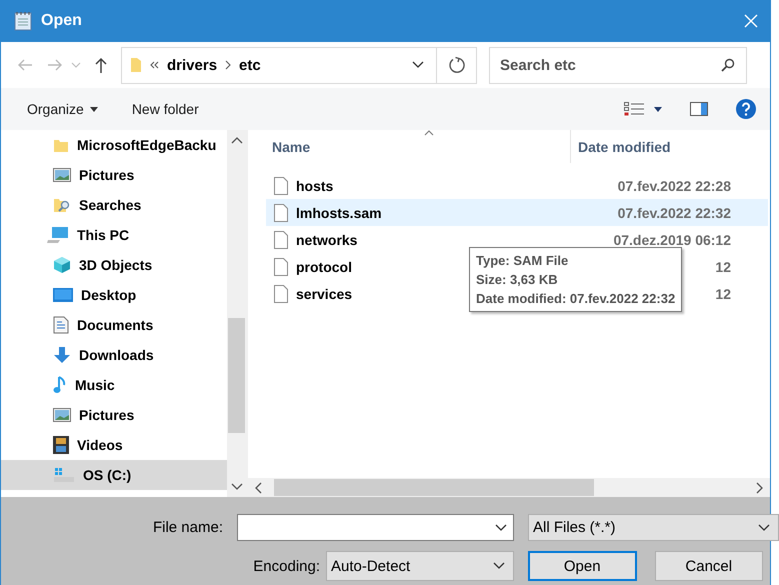 The height and width of the screenshot is (585, 779). What do you see at coordinates (62, 21) in the screenshot?
I see `window-title: Open` at bounding box center [62, 21].